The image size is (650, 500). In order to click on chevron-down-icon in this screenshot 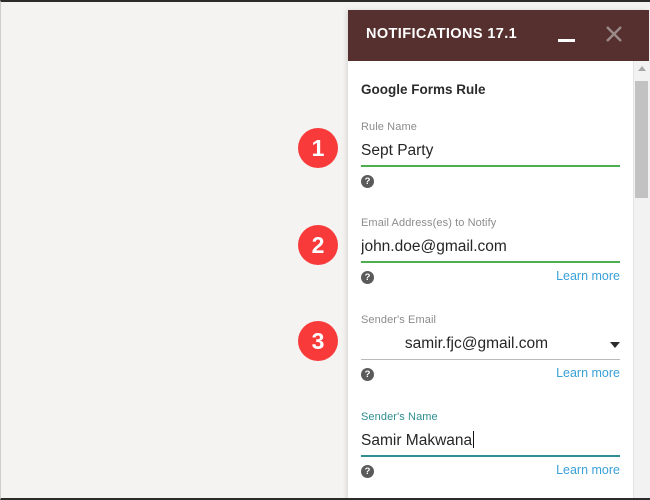, I will do `click(615, 345)`.